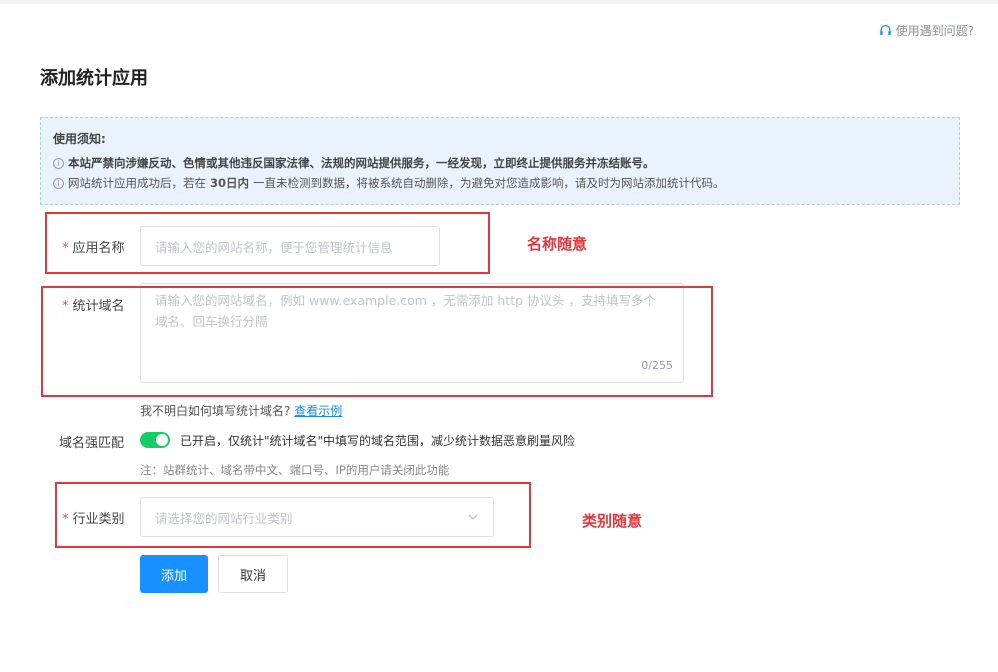 The image size is (998, 672). What do you see at coordinates (94, 78) in the screenshot?
I see `page-title: 添加统计应用` at bounding box center [94, 78].